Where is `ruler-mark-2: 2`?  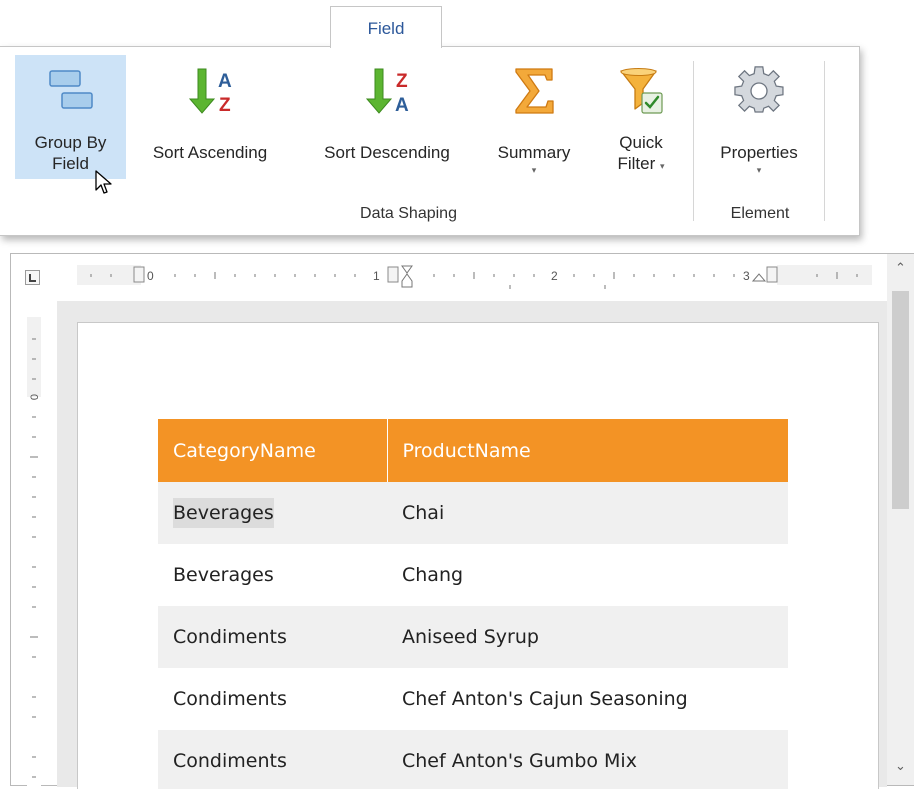 ruler-mark-2: 2 is located at coordinates (554, 276).